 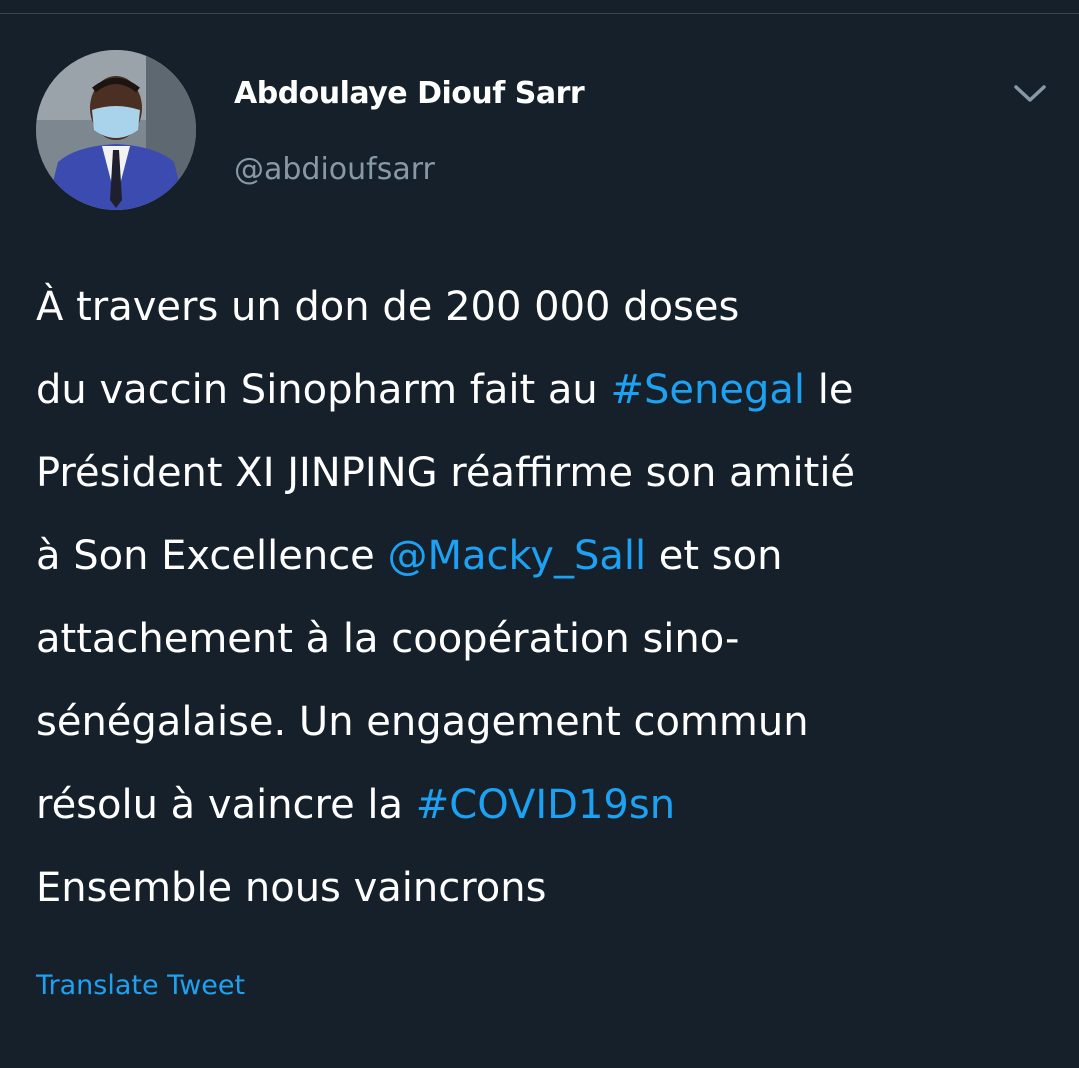 I want to click on tweet-text-segment: À travers un don de 200 000 doses, so click(x=388, y=307).